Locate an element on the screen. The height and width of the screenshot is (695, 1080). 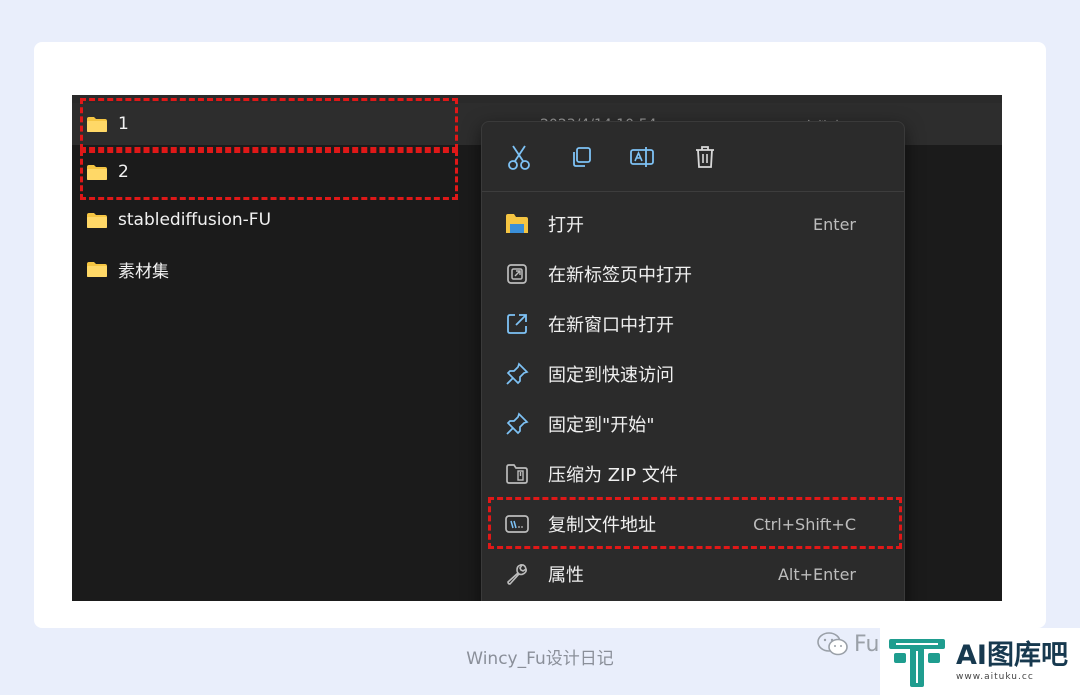
file-row-sucaiji: 素材集 is located at coordinates (127, 269).